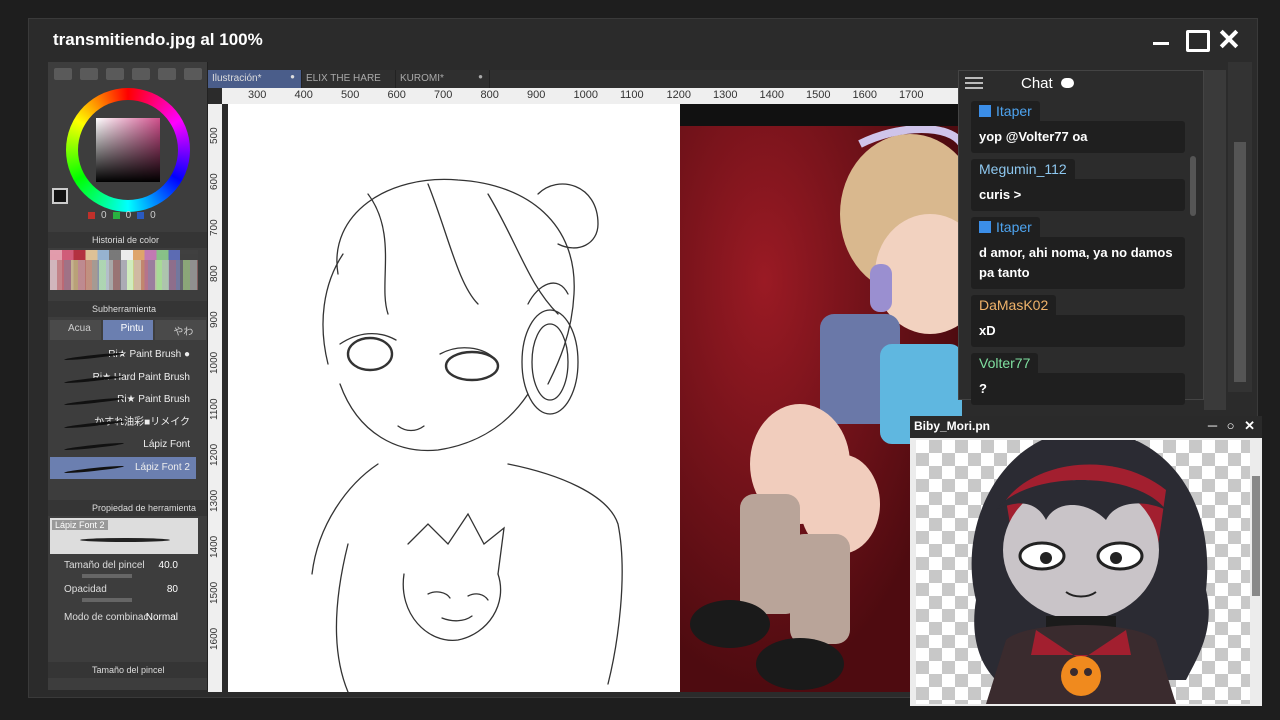 The width and height of the screenshot is (1280, 720). Describe the element at coordinates (168, 565) in the screenshot. I see `brush-size-value: 40.0` at that location.